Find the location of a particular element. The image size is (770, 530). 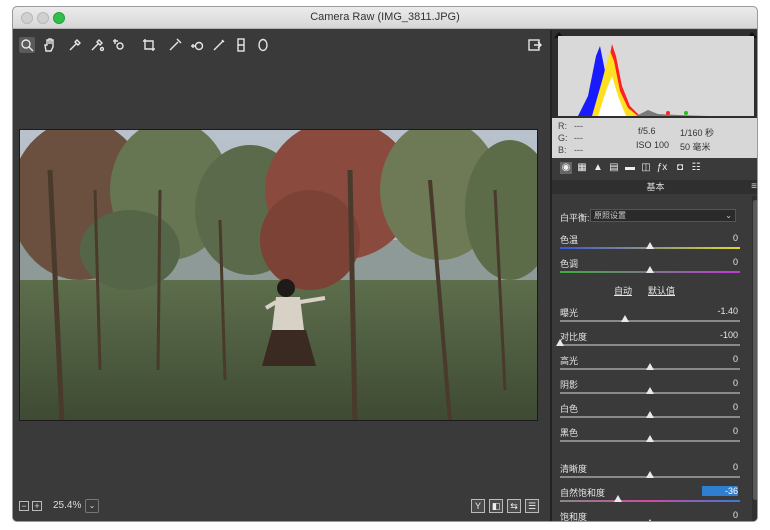

white-balance-tool-icon is located at coordinates (75, 45).